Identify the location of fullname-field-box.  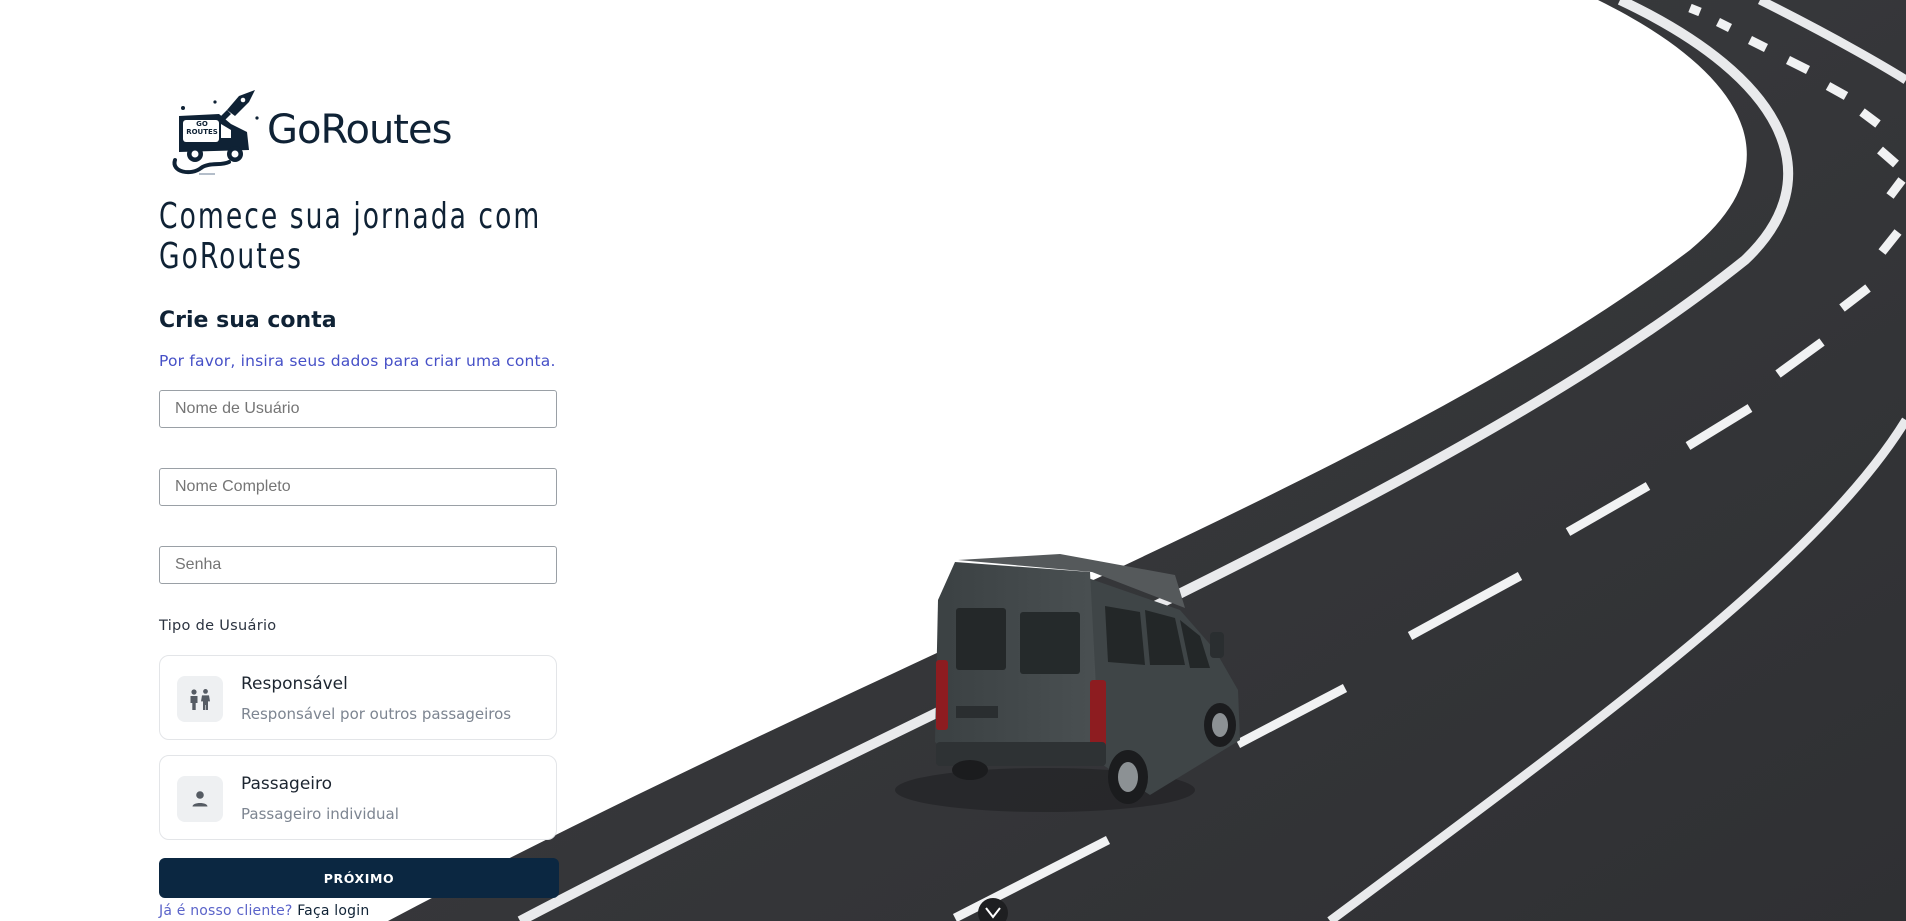
(358, 487).